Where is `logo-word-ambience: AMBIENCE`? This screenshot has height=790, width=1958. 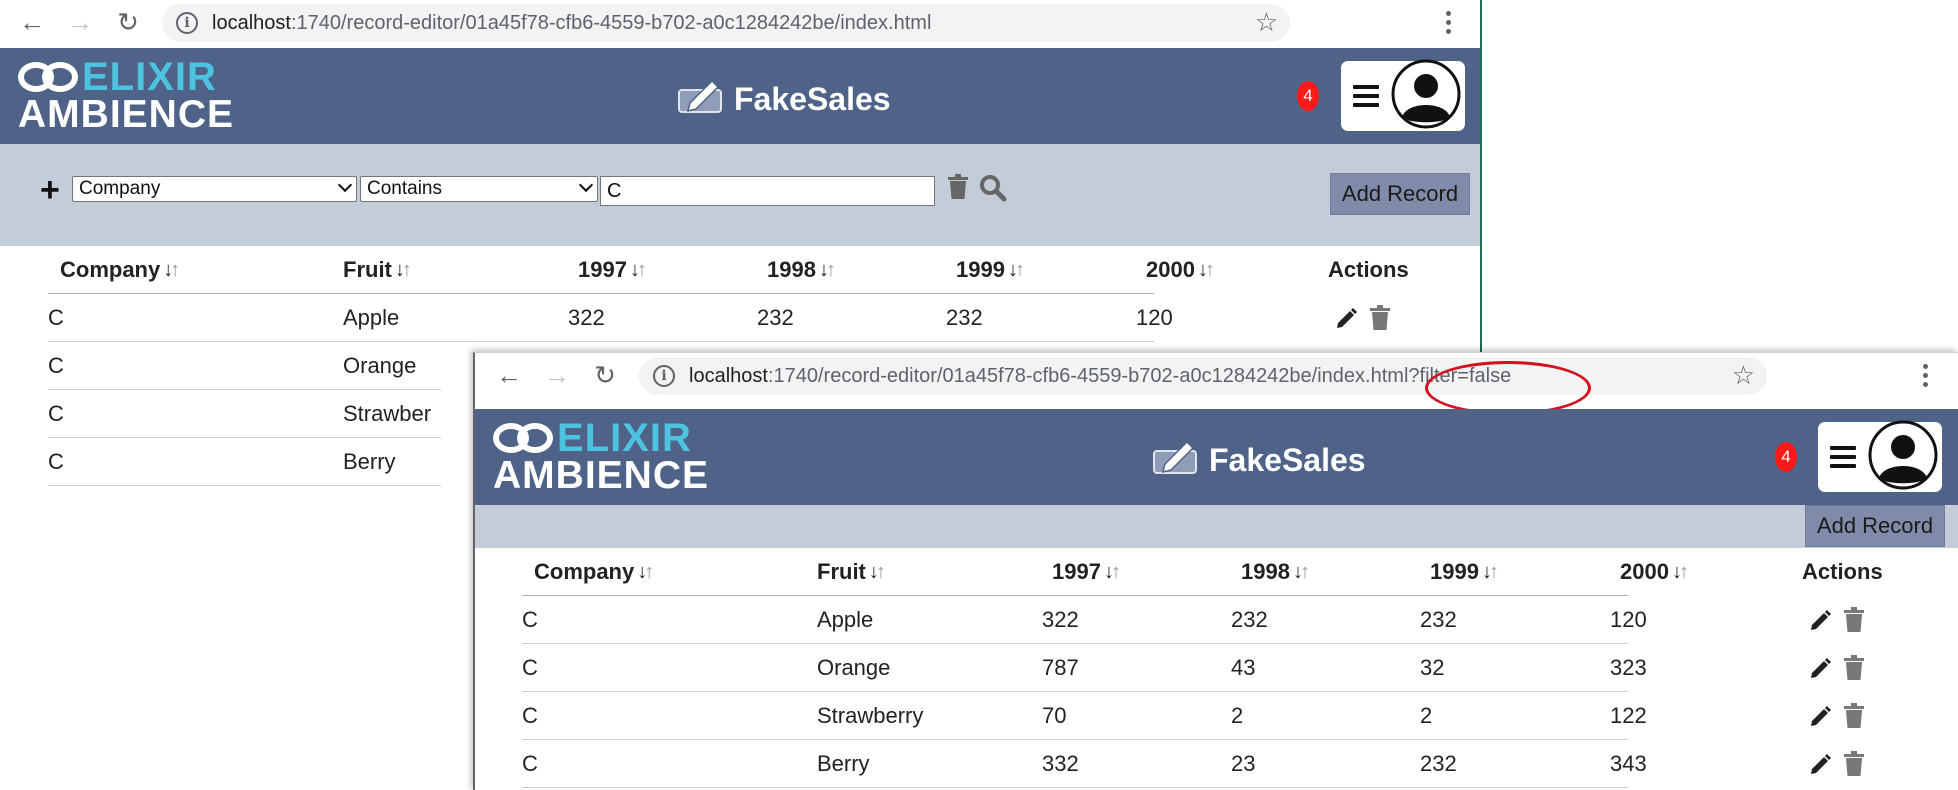 logo-word-ambience: AMBIENCE is located at coordinates (126, 114).